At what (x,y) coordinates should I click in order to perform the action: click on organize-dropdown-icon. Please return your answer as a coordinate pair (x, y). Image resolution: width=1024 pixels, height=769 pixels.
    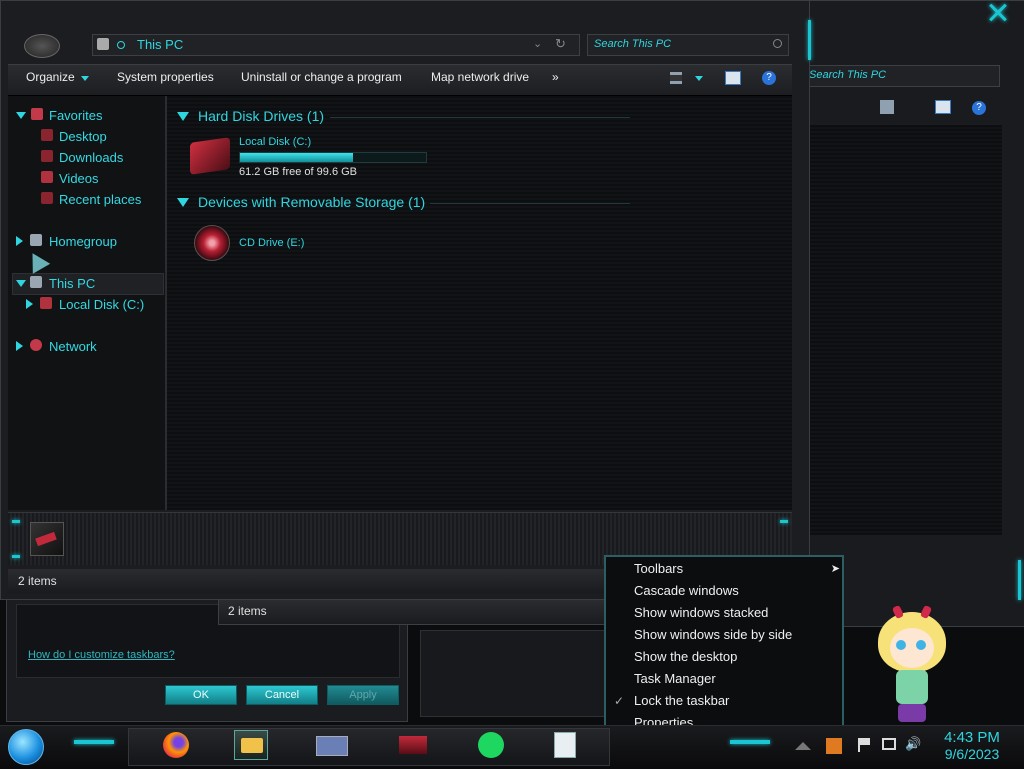
    Looking at the image, I should click on (85, 78).